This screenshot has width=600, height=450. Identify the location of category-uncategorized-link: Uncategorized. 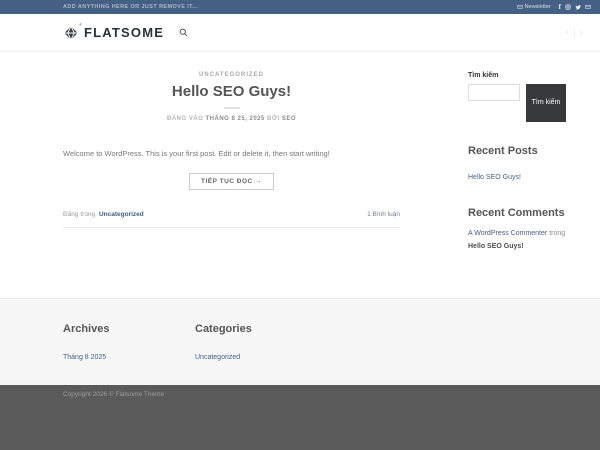
(217, 357).